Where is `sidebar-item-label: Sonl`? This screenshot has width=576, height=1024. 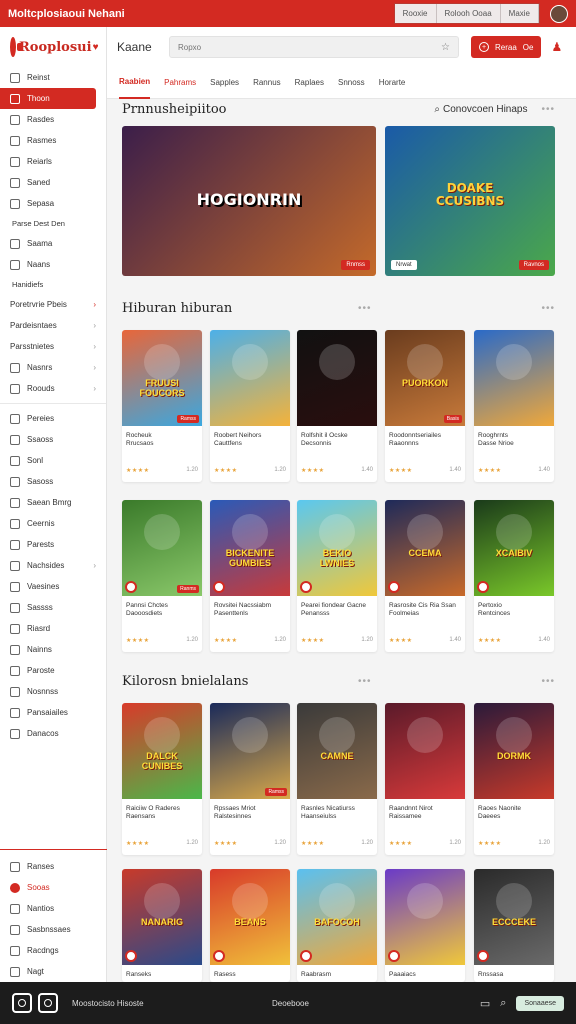
sidebar-item-label: Sonl is located at coordinates (35, 460).